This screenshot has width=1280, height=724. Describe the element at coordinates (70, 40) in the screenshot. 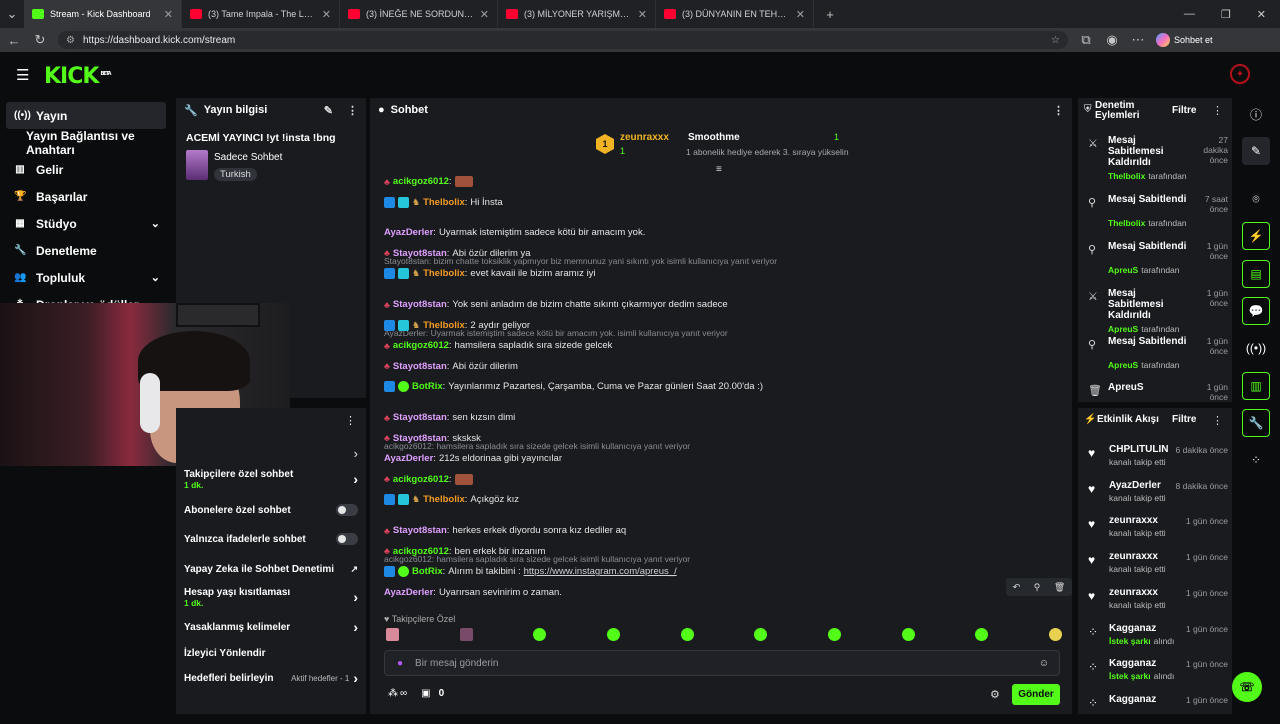

I see `site-info-icon: ⚙` at that location.